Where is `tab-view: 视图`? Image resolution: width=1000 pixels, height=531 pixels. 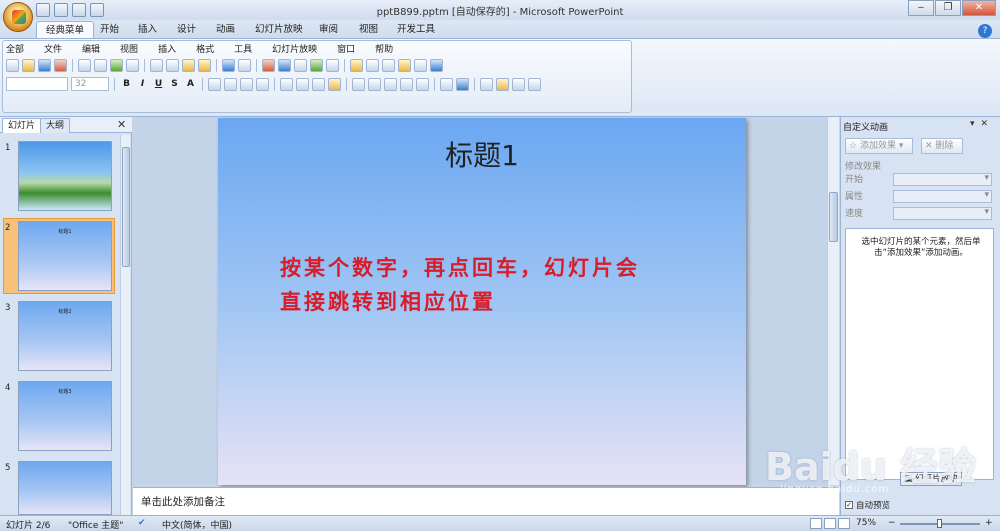
tab-view: 视图 is located at coordinates (368, 29).